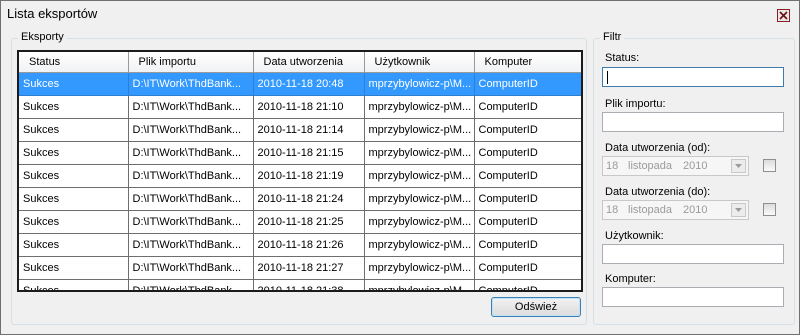 The image size is (800, 335). Describe the element at coordinates (607, 77) in the screenshot. I see `text-caret` at that location.